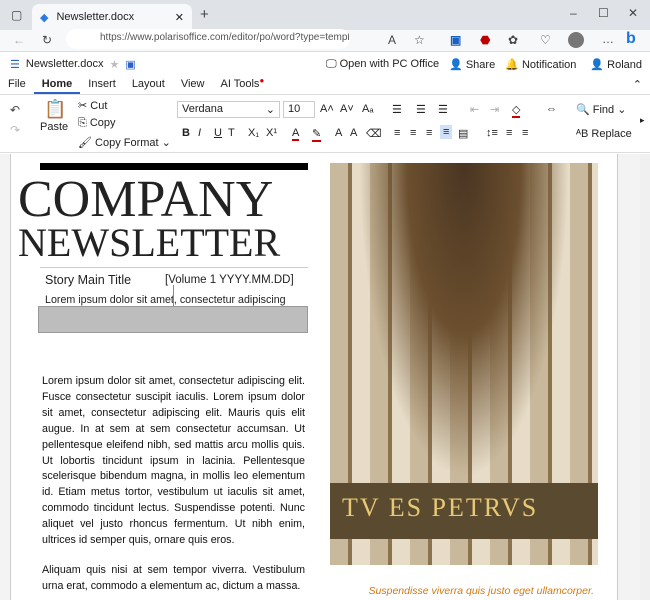 The height and width of the screenshot is (600, 650). I want to click on cut-button: ✂ Cut, so click(92, 105).